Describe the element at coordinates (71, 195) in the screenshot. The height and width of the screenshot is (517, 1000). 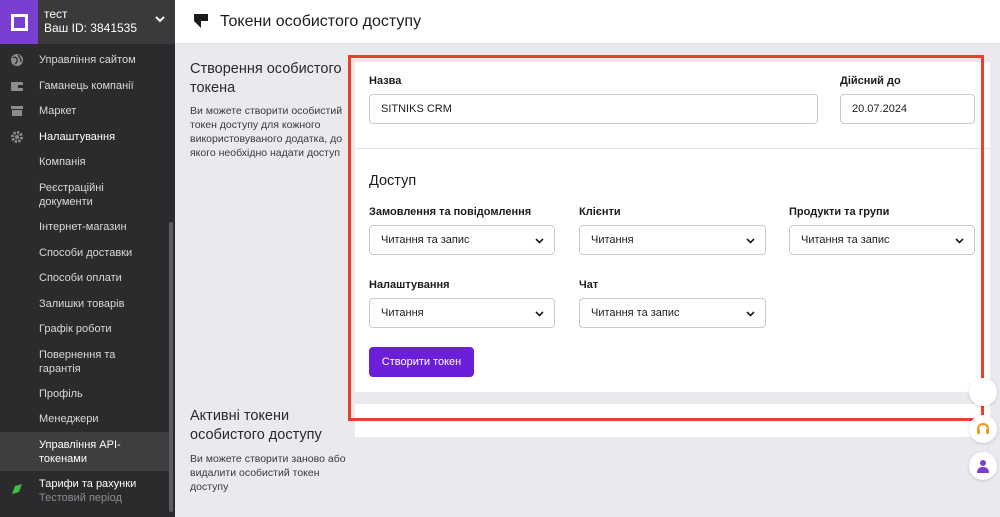
I see `sidebar-item-label: Реєстраційні документи` at that location.